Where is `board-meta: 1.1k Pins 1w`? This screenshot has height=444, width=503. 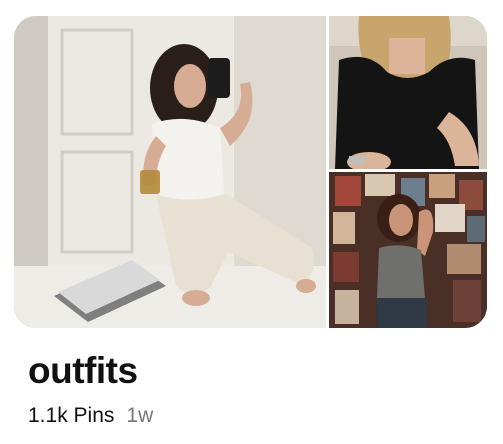
board-meta: 1.1k Pins 1w is located at coordinates (90, 416).